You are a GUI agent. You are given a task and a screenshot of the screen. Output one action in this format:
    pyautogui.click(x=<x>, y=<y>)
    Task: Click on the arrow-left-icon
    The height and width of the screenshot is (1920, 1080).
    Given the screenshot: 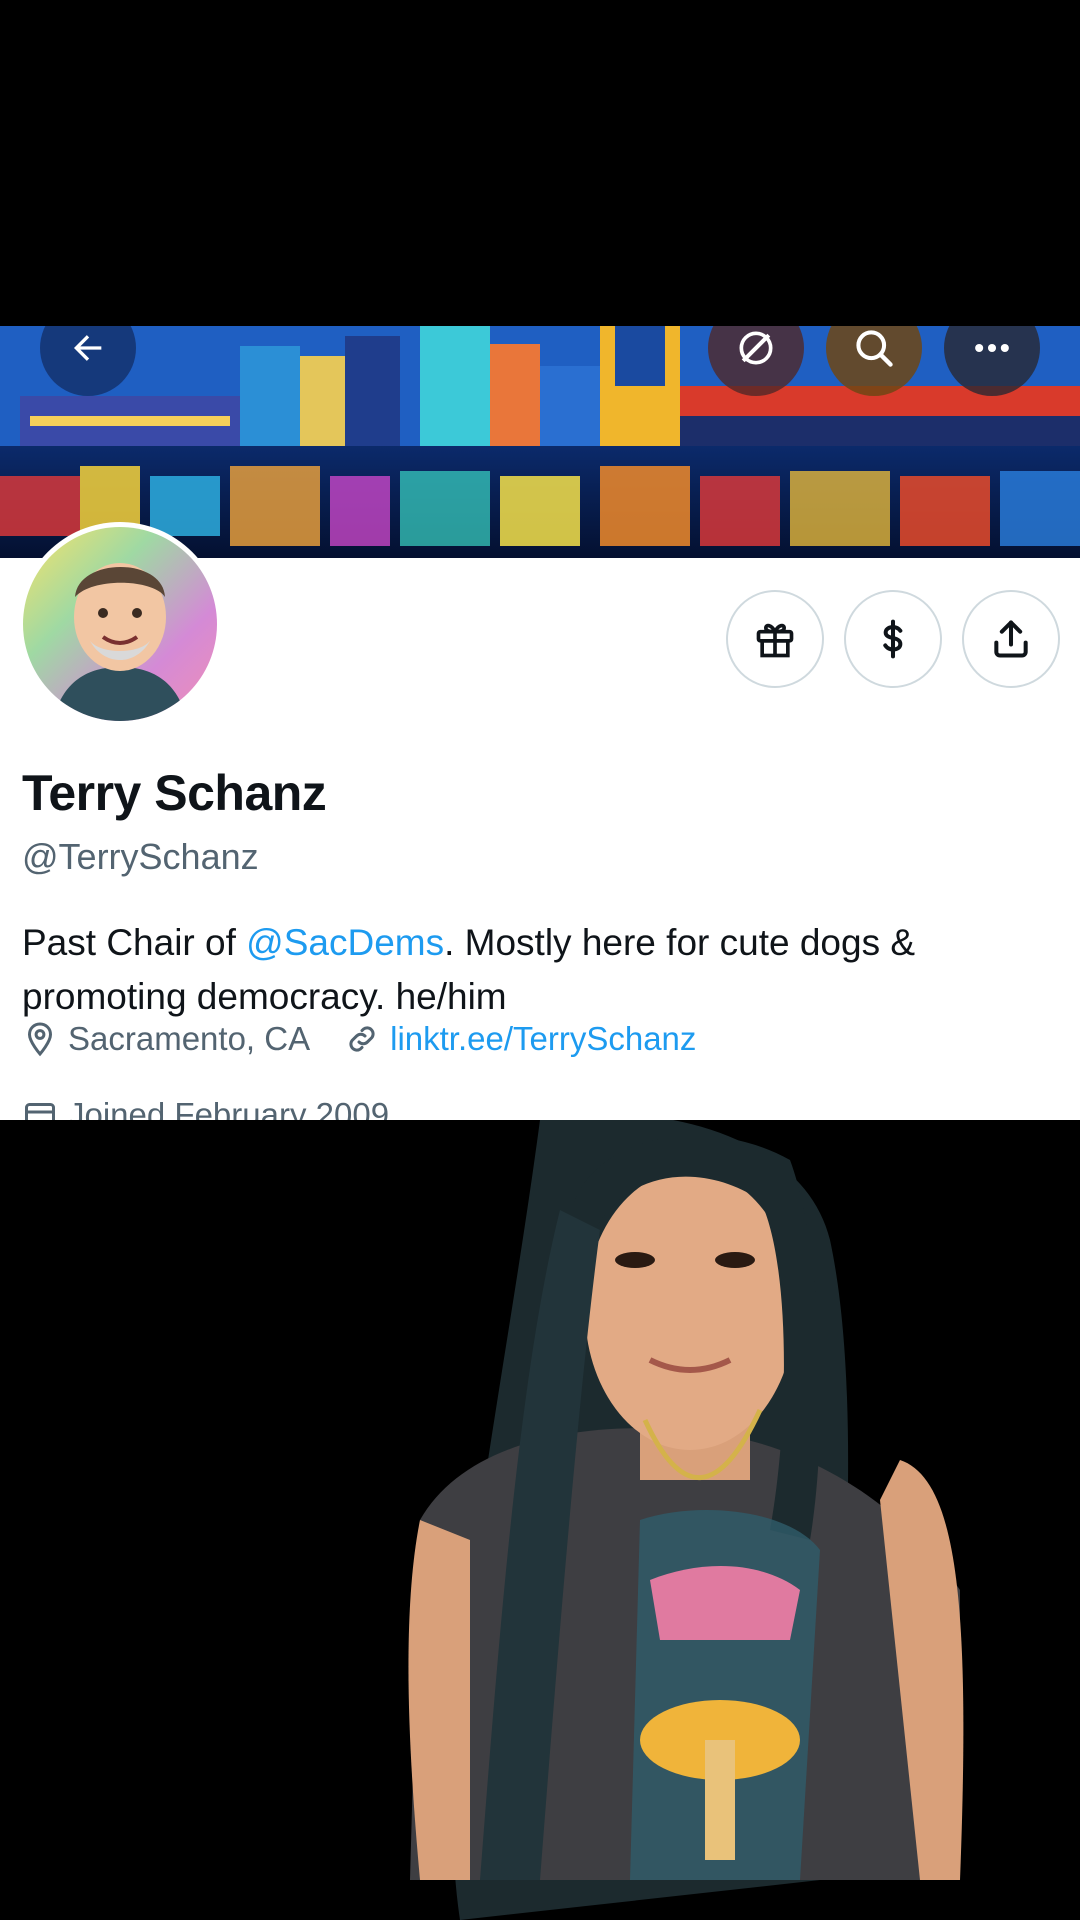 What is the action you would take?
    pyautogui.click(x=88, y=348)
    